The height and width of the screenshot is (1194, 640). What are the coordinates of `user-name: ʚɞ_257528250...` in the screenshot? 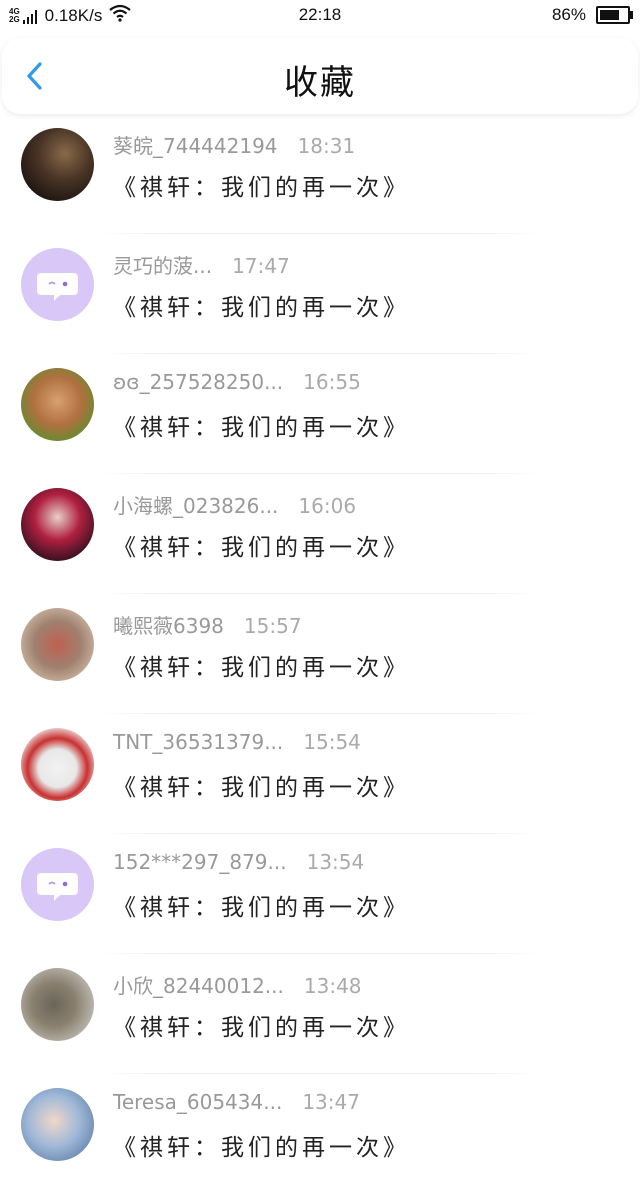 It's located at (198, 382).